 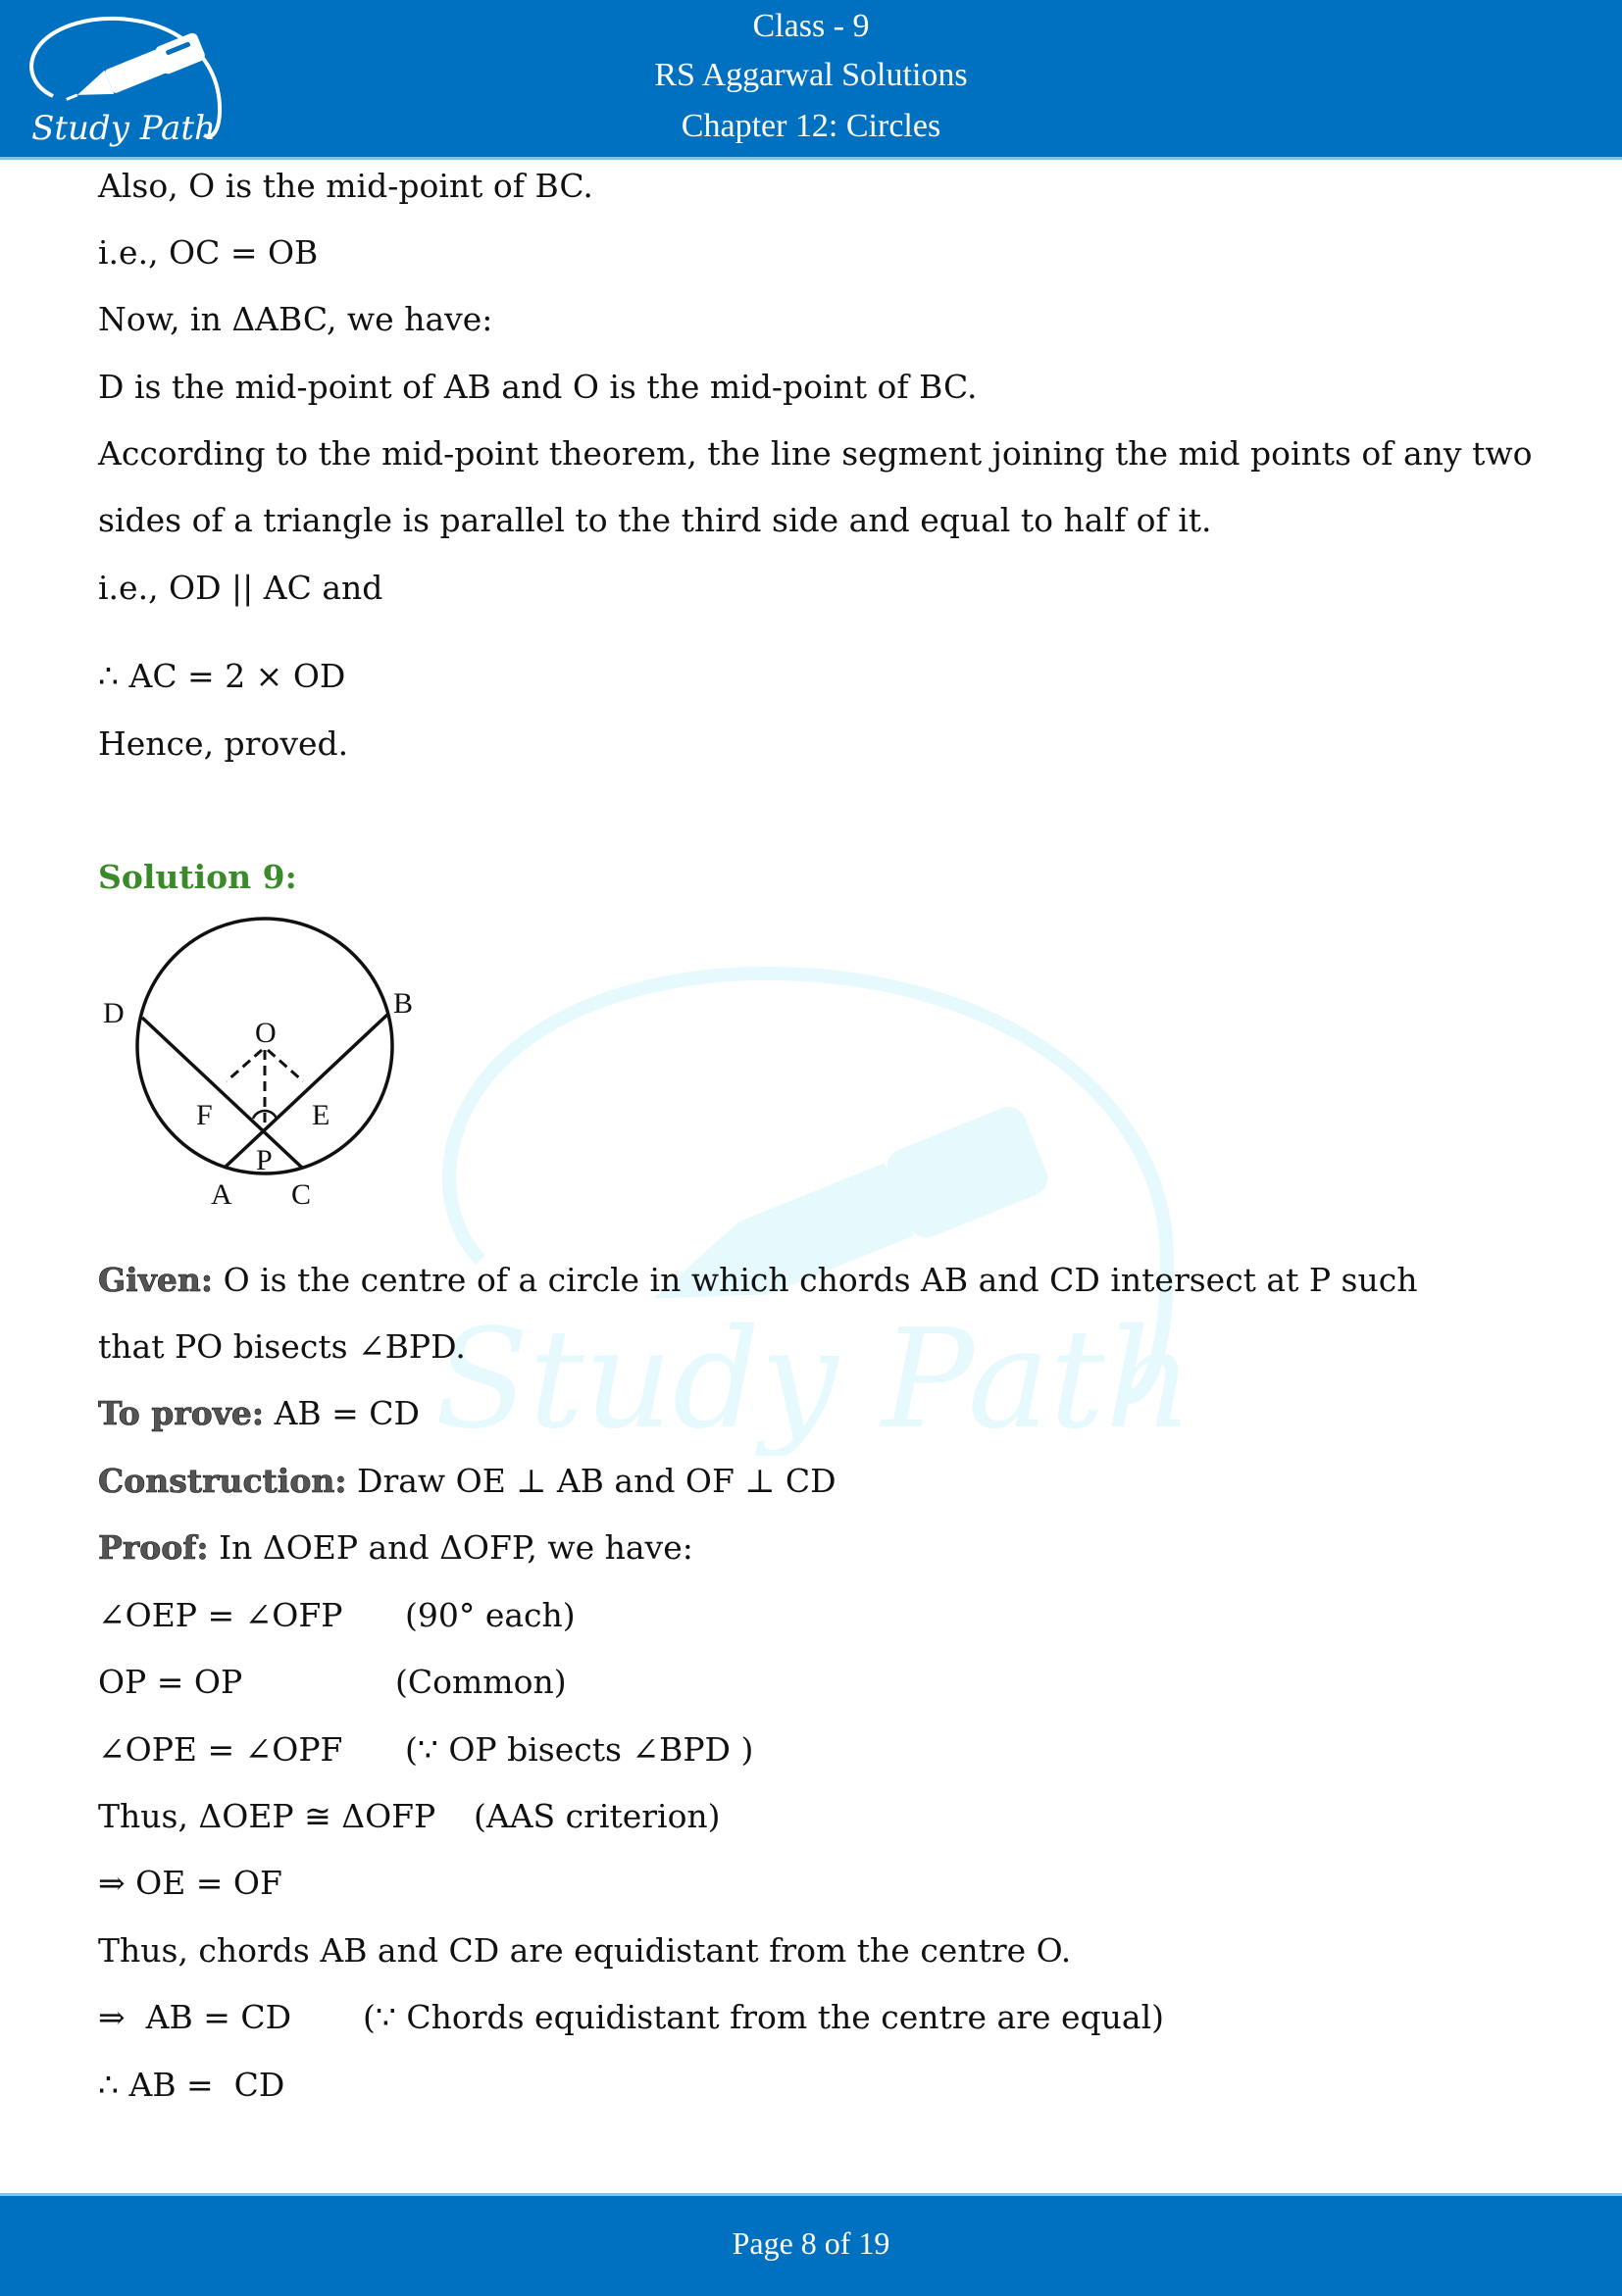 What do you see at coordinates (198, 877) in the screenshot?
I see `solution-heading: Solution 9:` at bounding box center [198, 877].